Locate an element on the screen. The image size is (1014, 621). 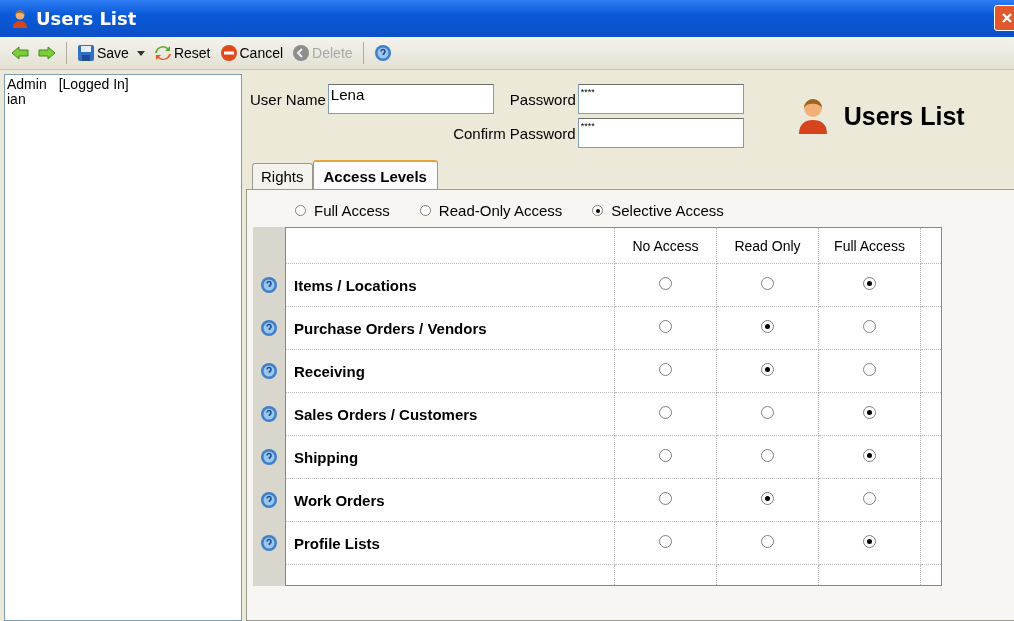
close-button is located at coordinates (1004, 18).